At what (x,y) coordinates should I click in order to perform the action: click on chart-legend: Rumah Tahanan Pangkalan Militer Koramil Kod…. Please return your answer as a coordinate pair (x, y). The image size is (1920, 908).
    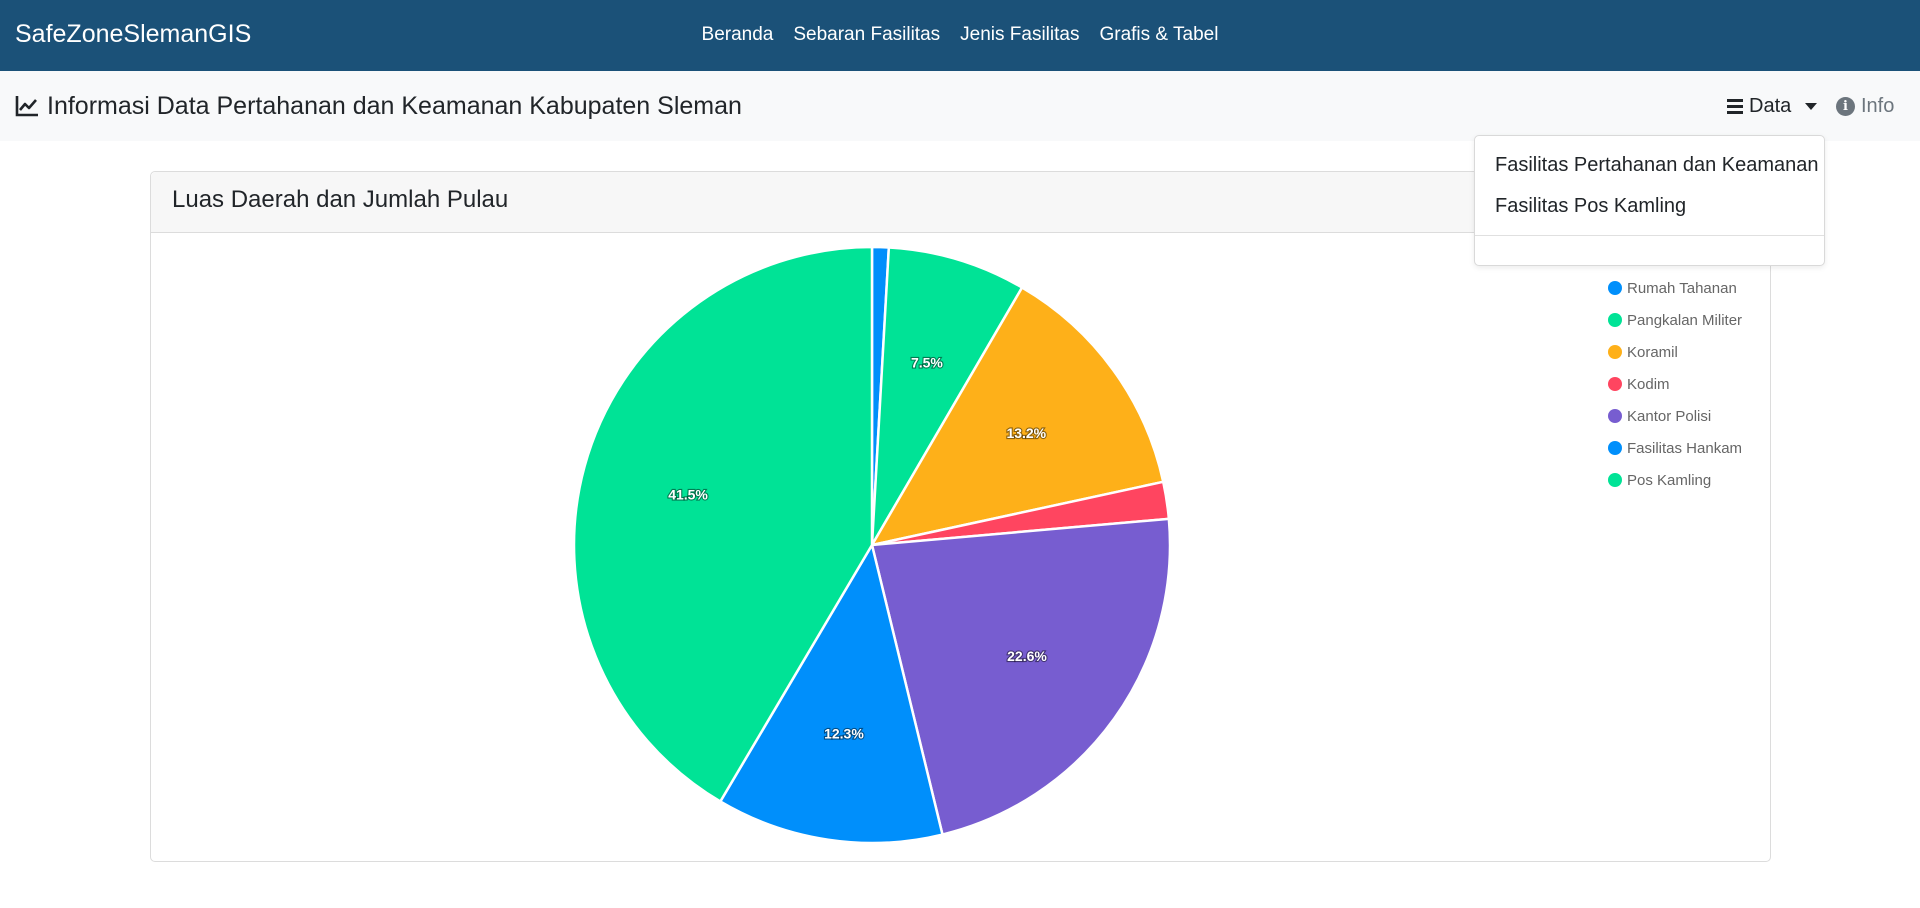
    Looking at the image, I should click on (1675, 384).